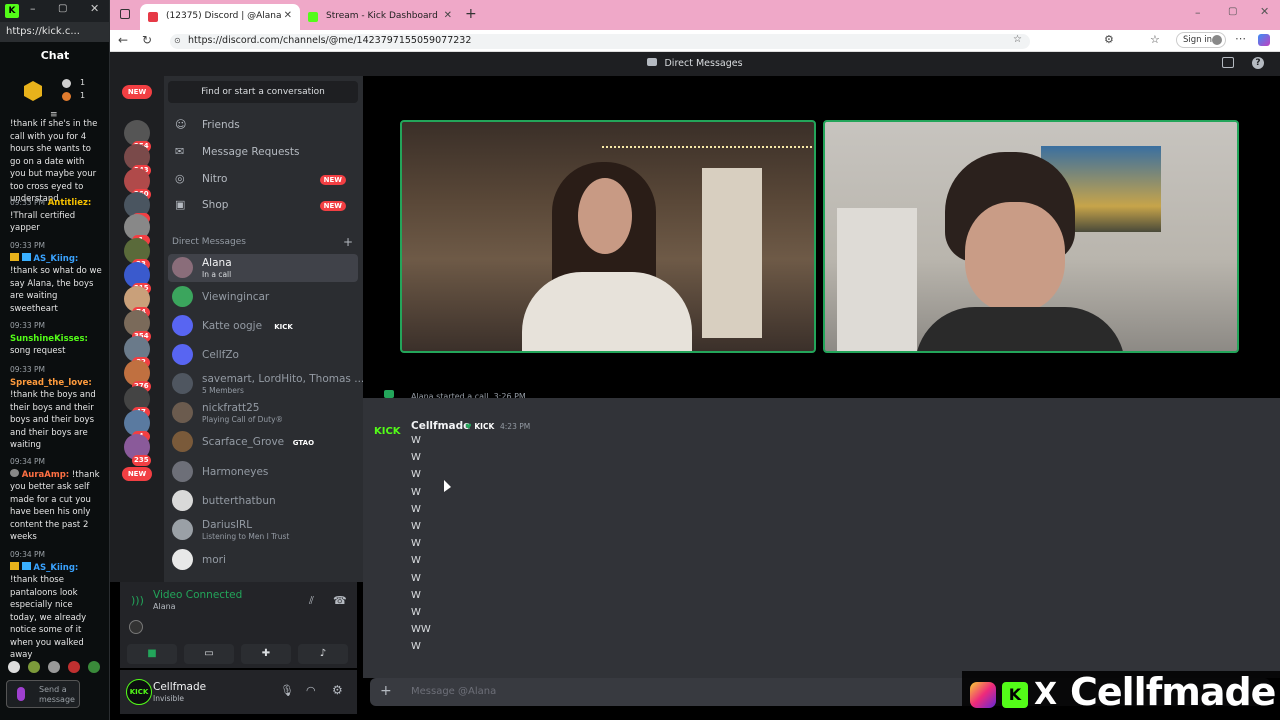  I want to click on video-tile-cellfmade, so click(1031, 236).